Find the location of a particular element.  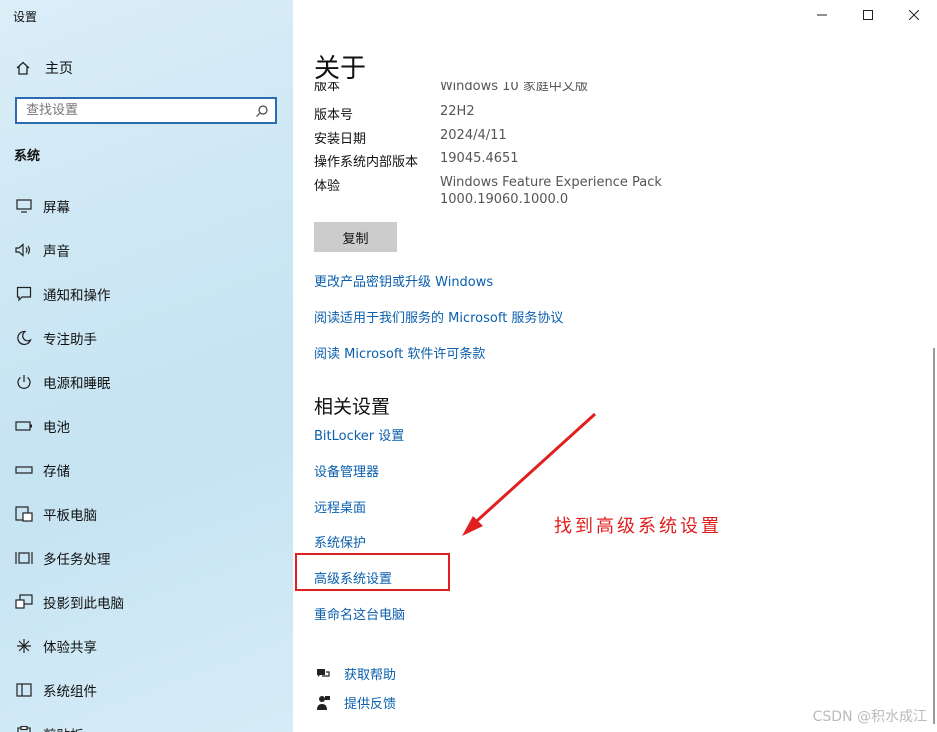

minimize-button is located at coordinates (822, 15).